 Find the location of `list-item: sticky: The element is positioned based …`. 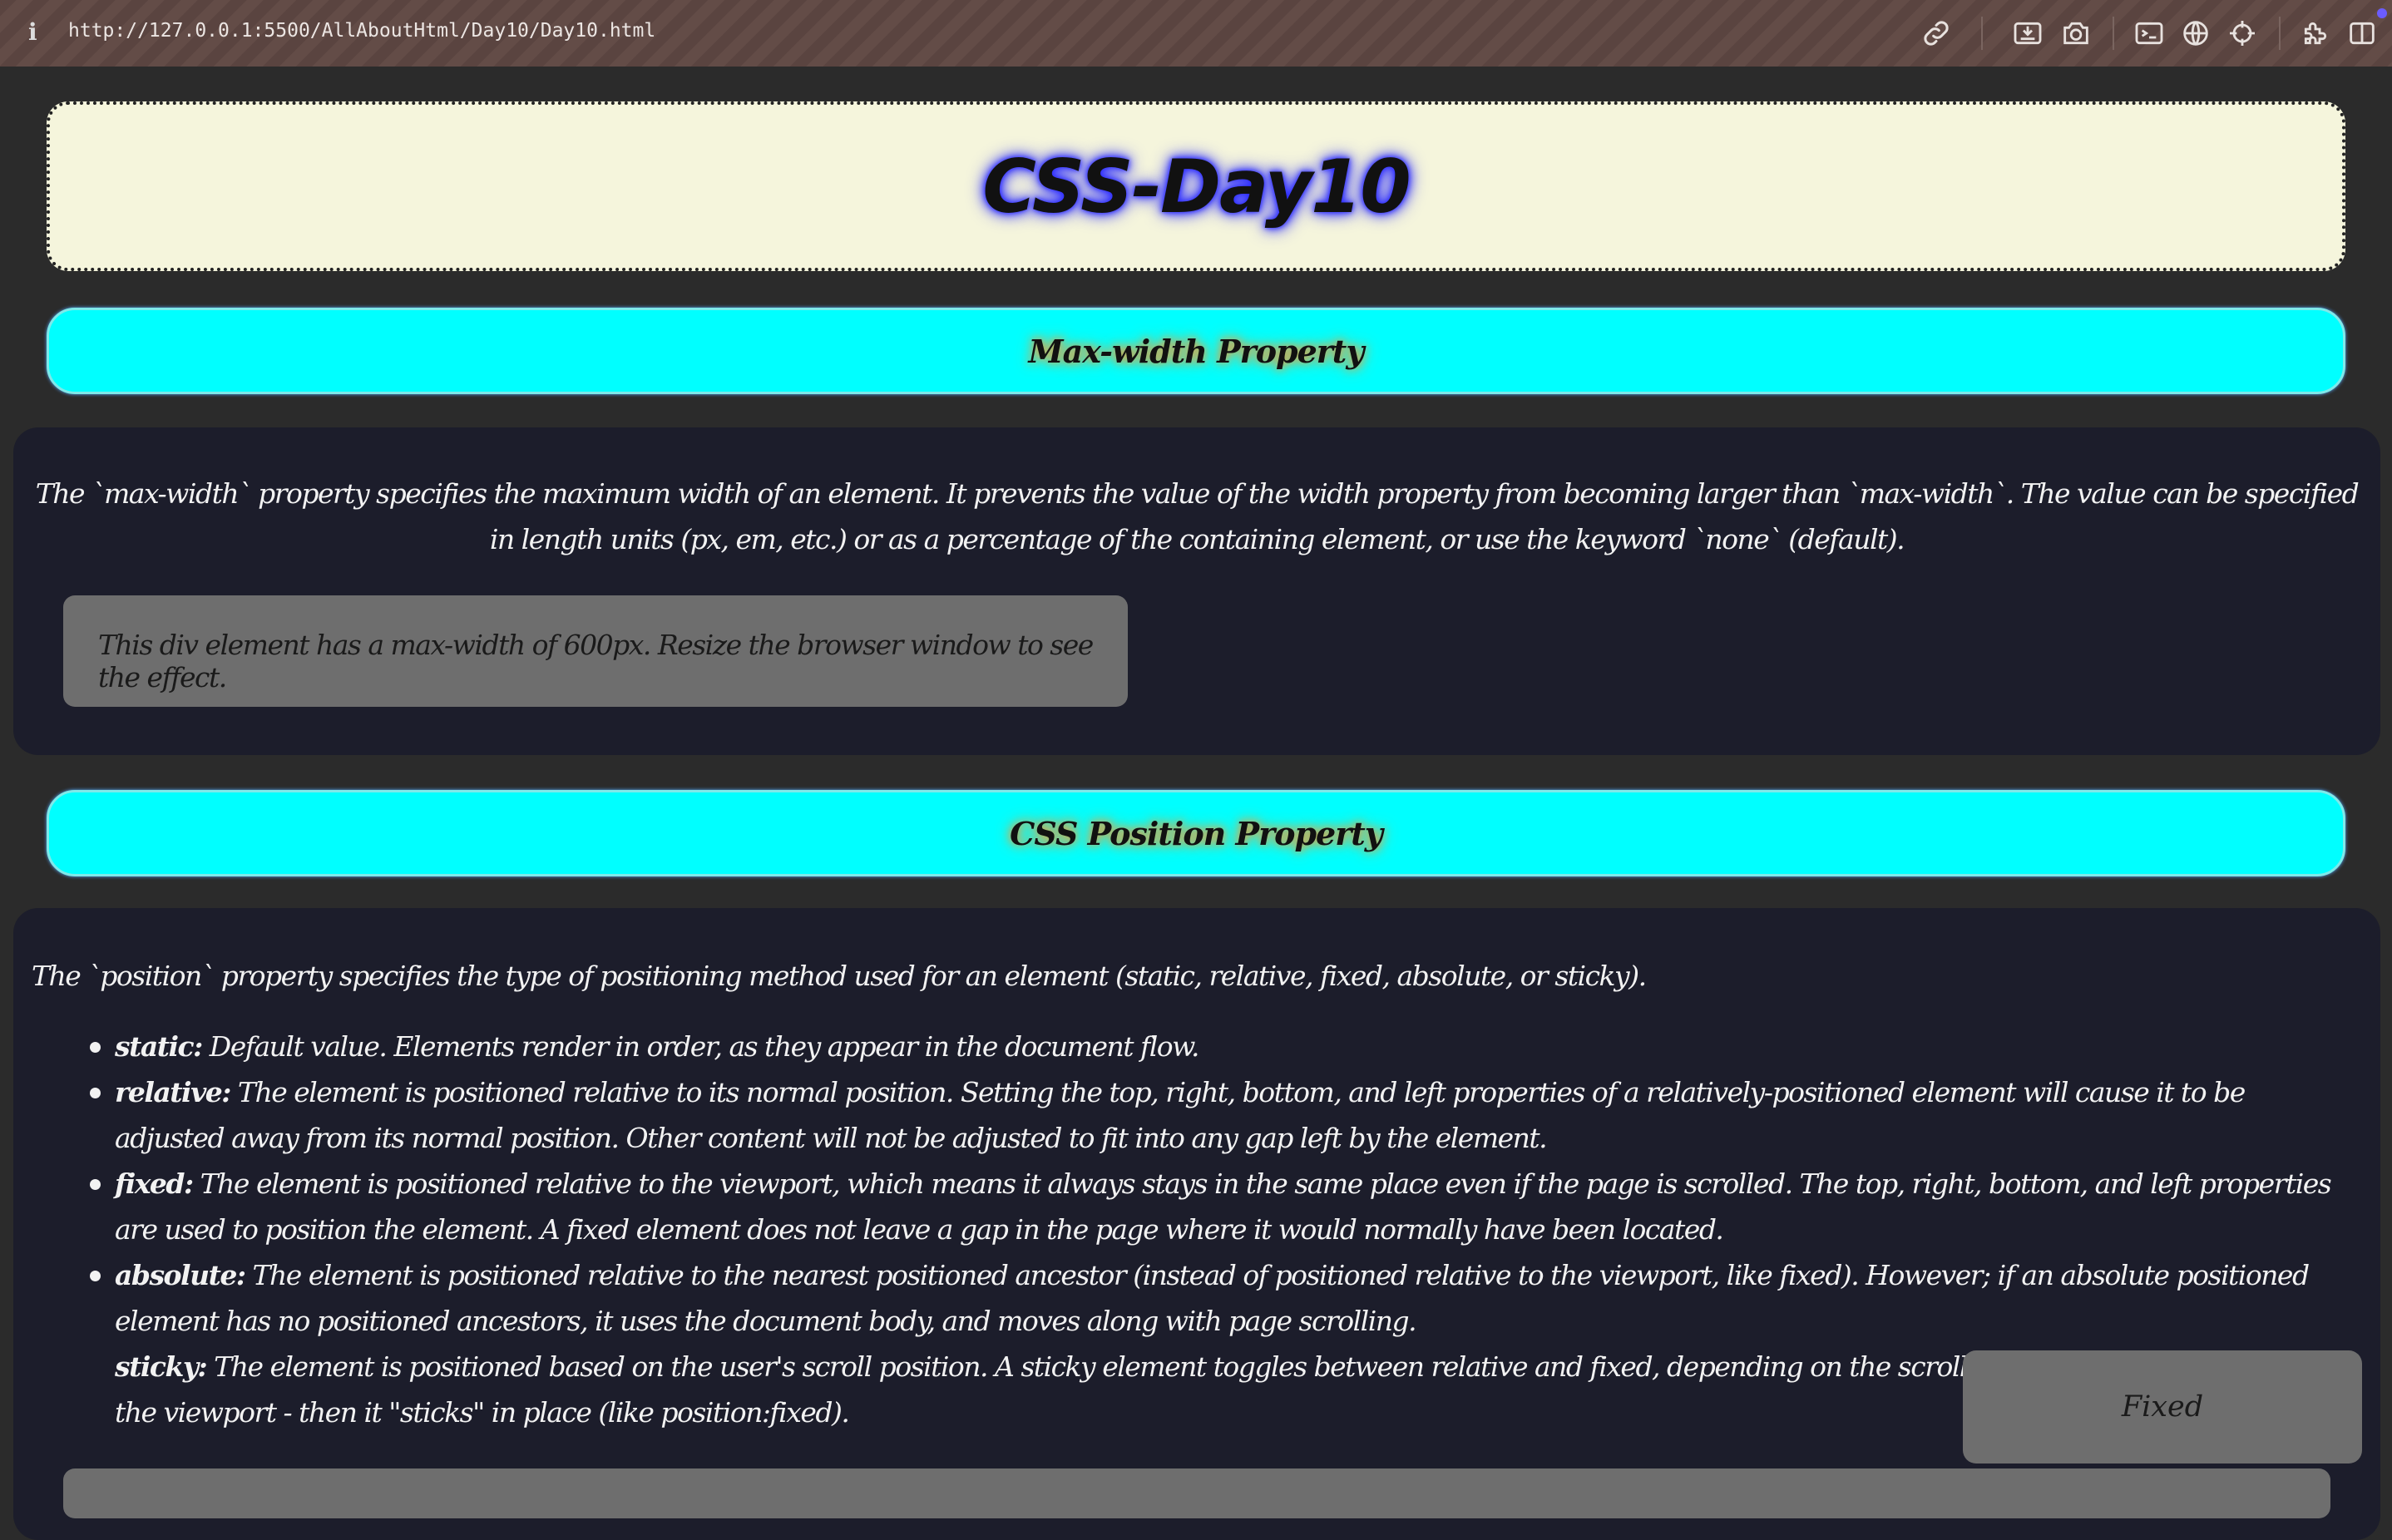

list-item: sticky: The element is positioned based … is located at coordinates (1053, 1366).